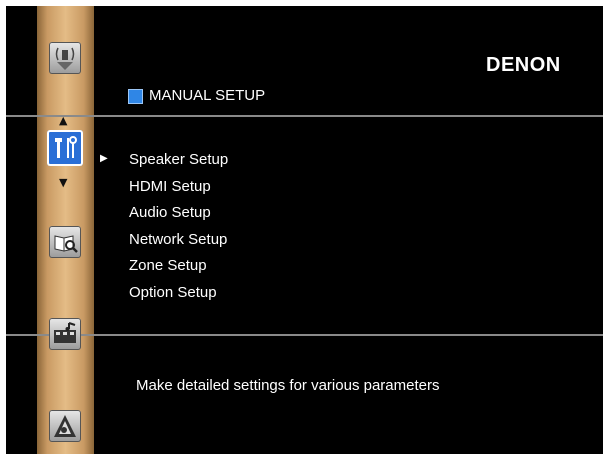  I want to click on title-marker-icon, so click(135, 96).